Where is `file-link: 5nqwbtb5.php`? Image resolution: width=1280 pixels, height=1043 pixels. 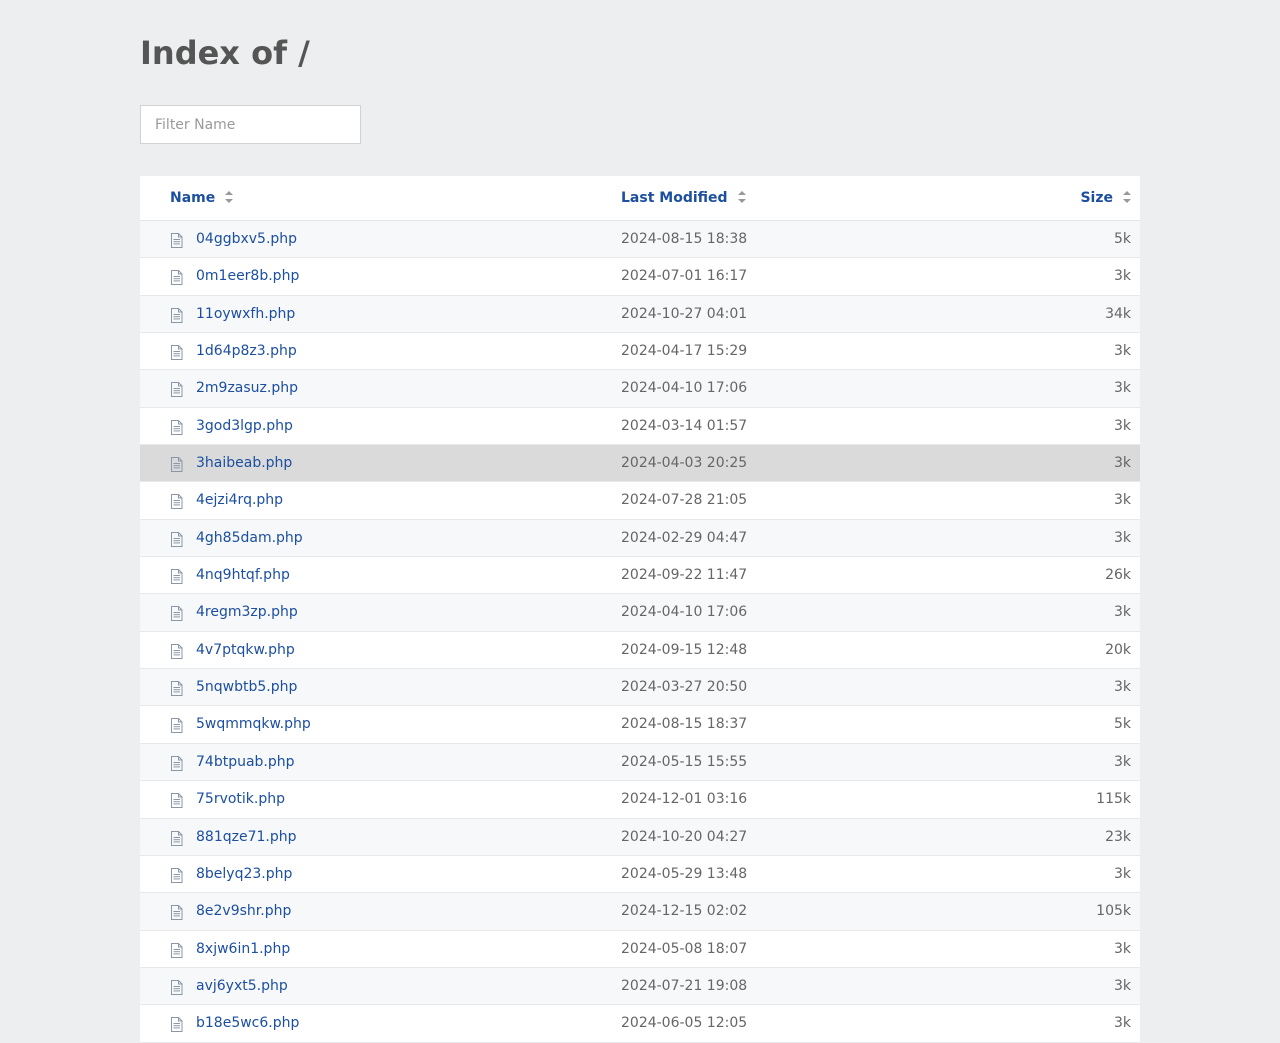 file-link: 5nqwbtb5.php is located at coordinates (246, 687).